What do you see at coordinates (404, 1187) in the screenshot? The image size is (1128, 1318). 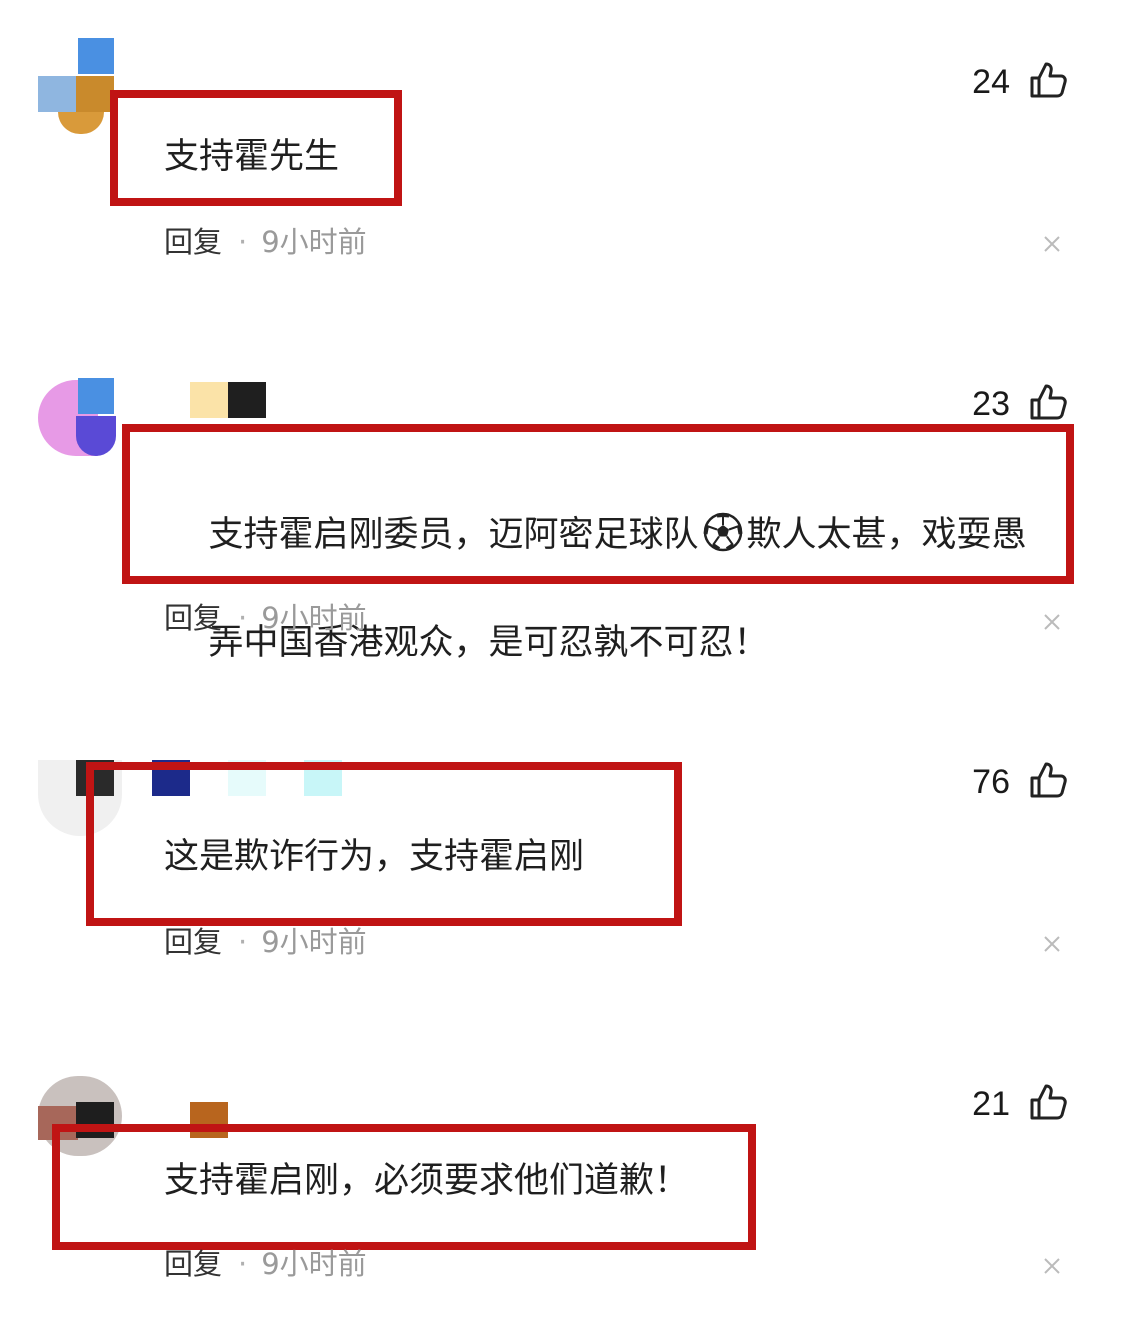 I see `highlight-box` at bounding box center [404, 1187].